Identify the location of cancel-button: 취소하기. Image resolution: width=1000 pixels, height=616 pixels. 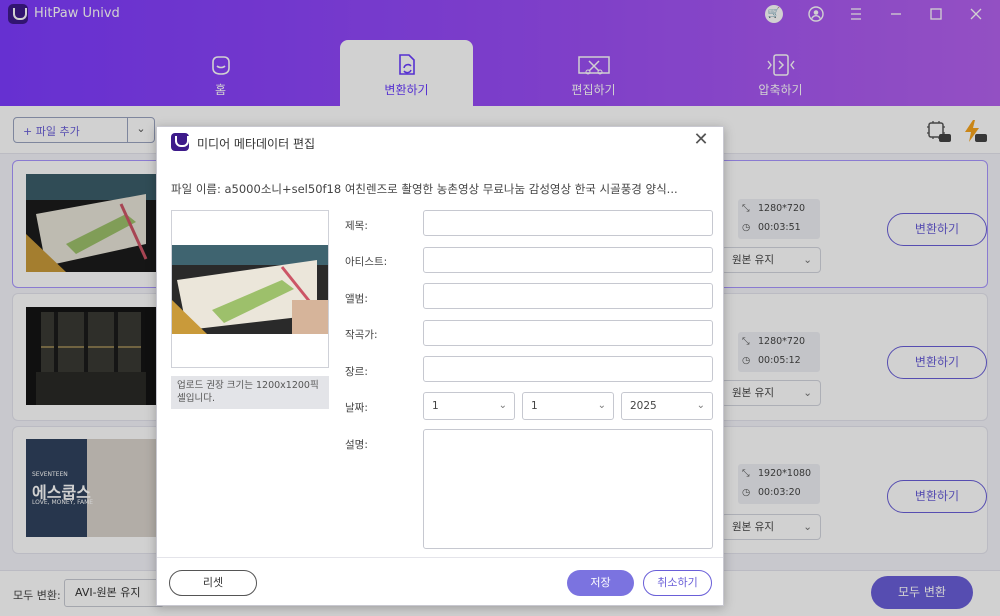
(677, 583).